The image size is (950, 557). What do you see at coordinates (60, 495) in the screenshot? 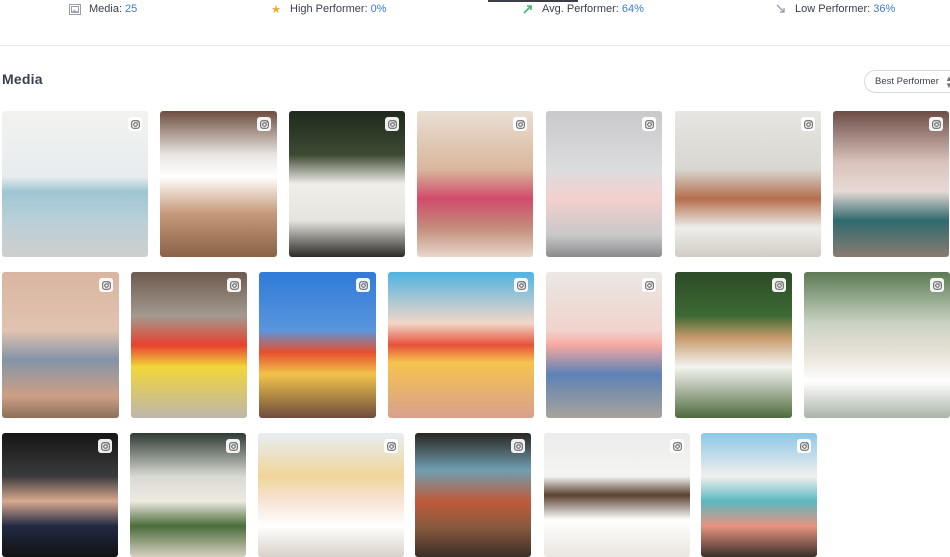
I see `car-door-stripes-tile` at bounding box center [60, 495].